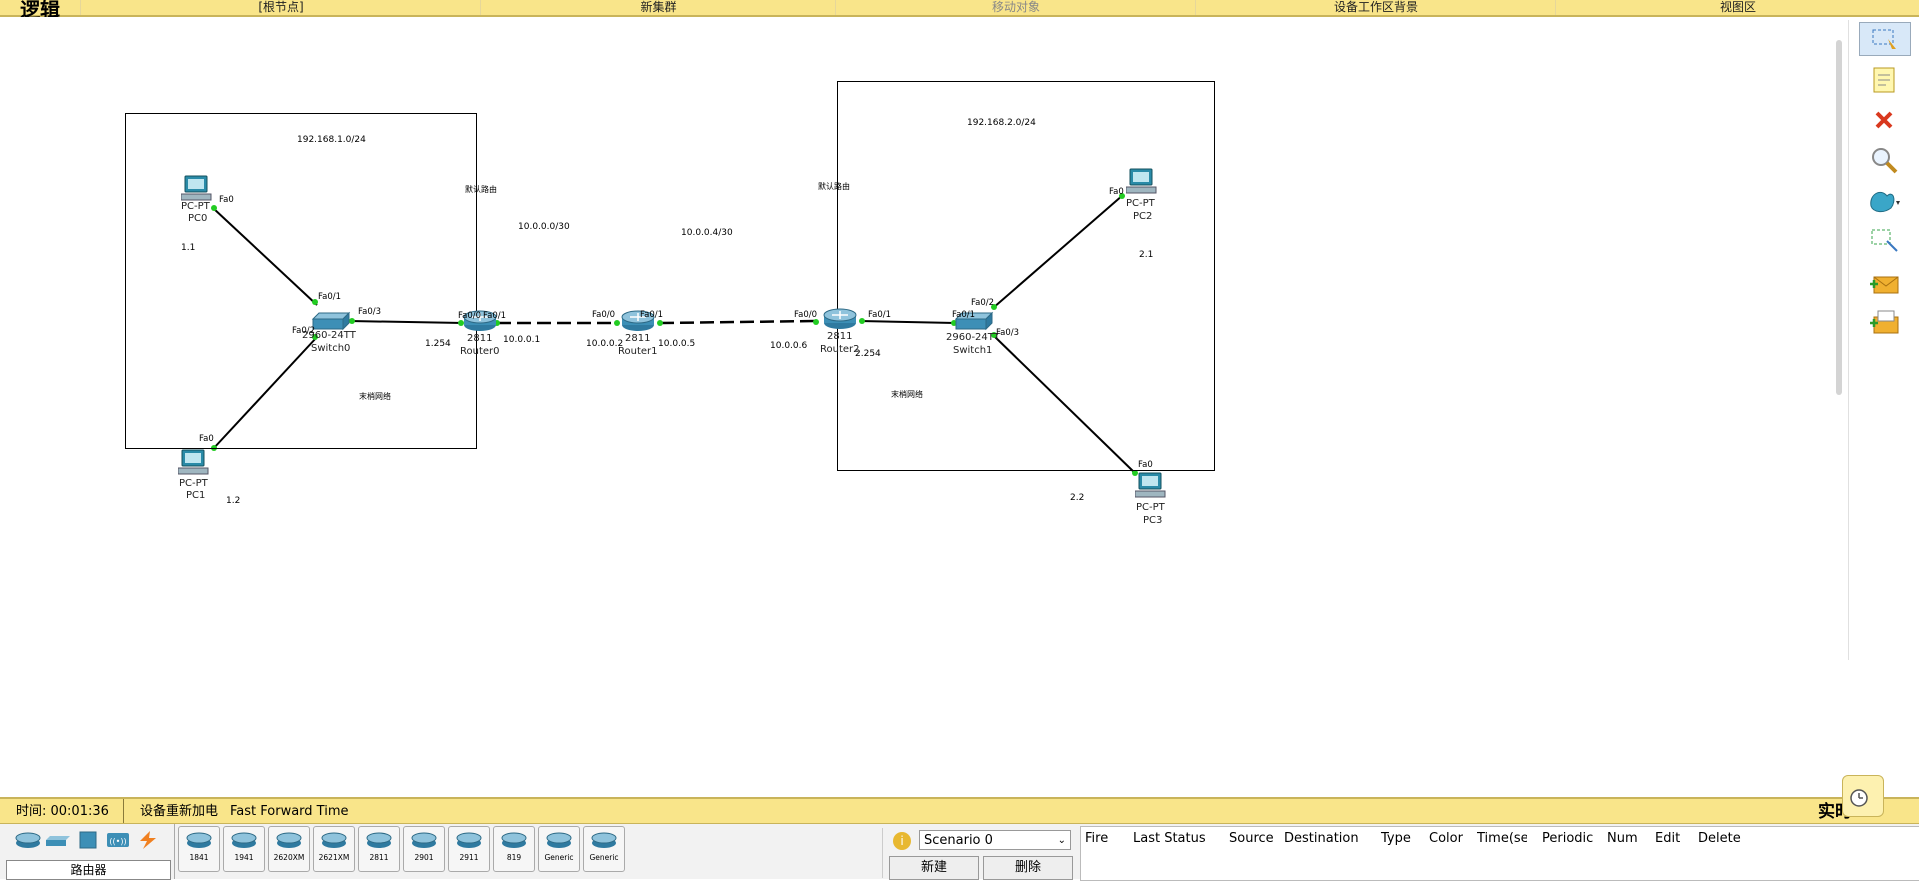  I want to click on delete-icon, so click(1884, 120).